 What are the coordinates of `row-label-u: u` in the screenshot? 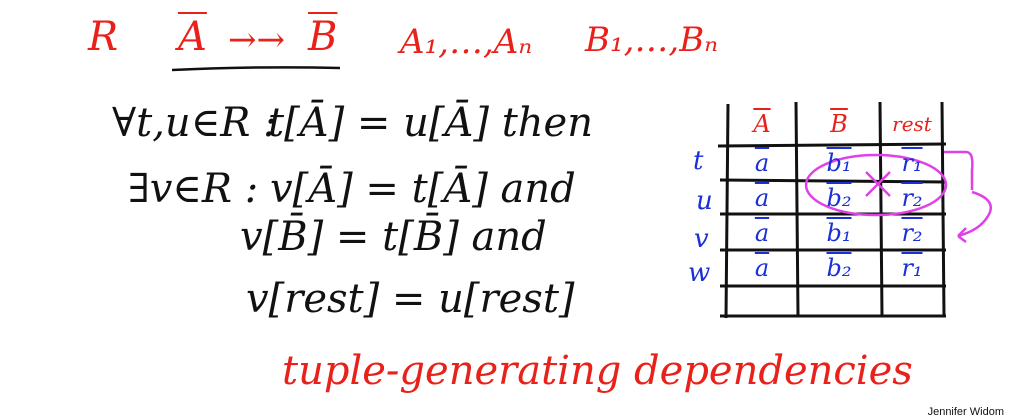 It's located at (704, 201).